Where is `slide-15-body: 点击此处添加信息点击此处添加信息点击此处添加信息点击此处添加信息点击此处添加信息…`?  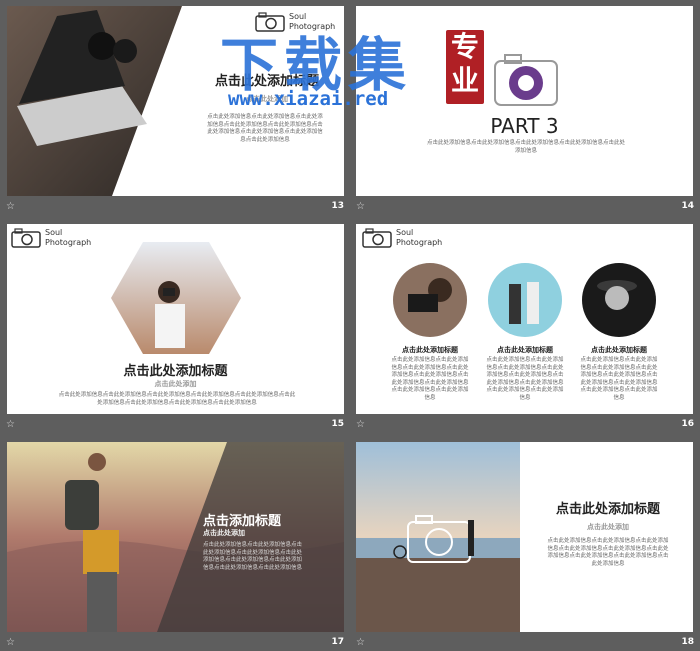
slide-15-body: 点击此处添加信息点击此处添加信息点击此处添加信息点击此处添加信息点击此处添加信息… is located at coordinates (177, 399).